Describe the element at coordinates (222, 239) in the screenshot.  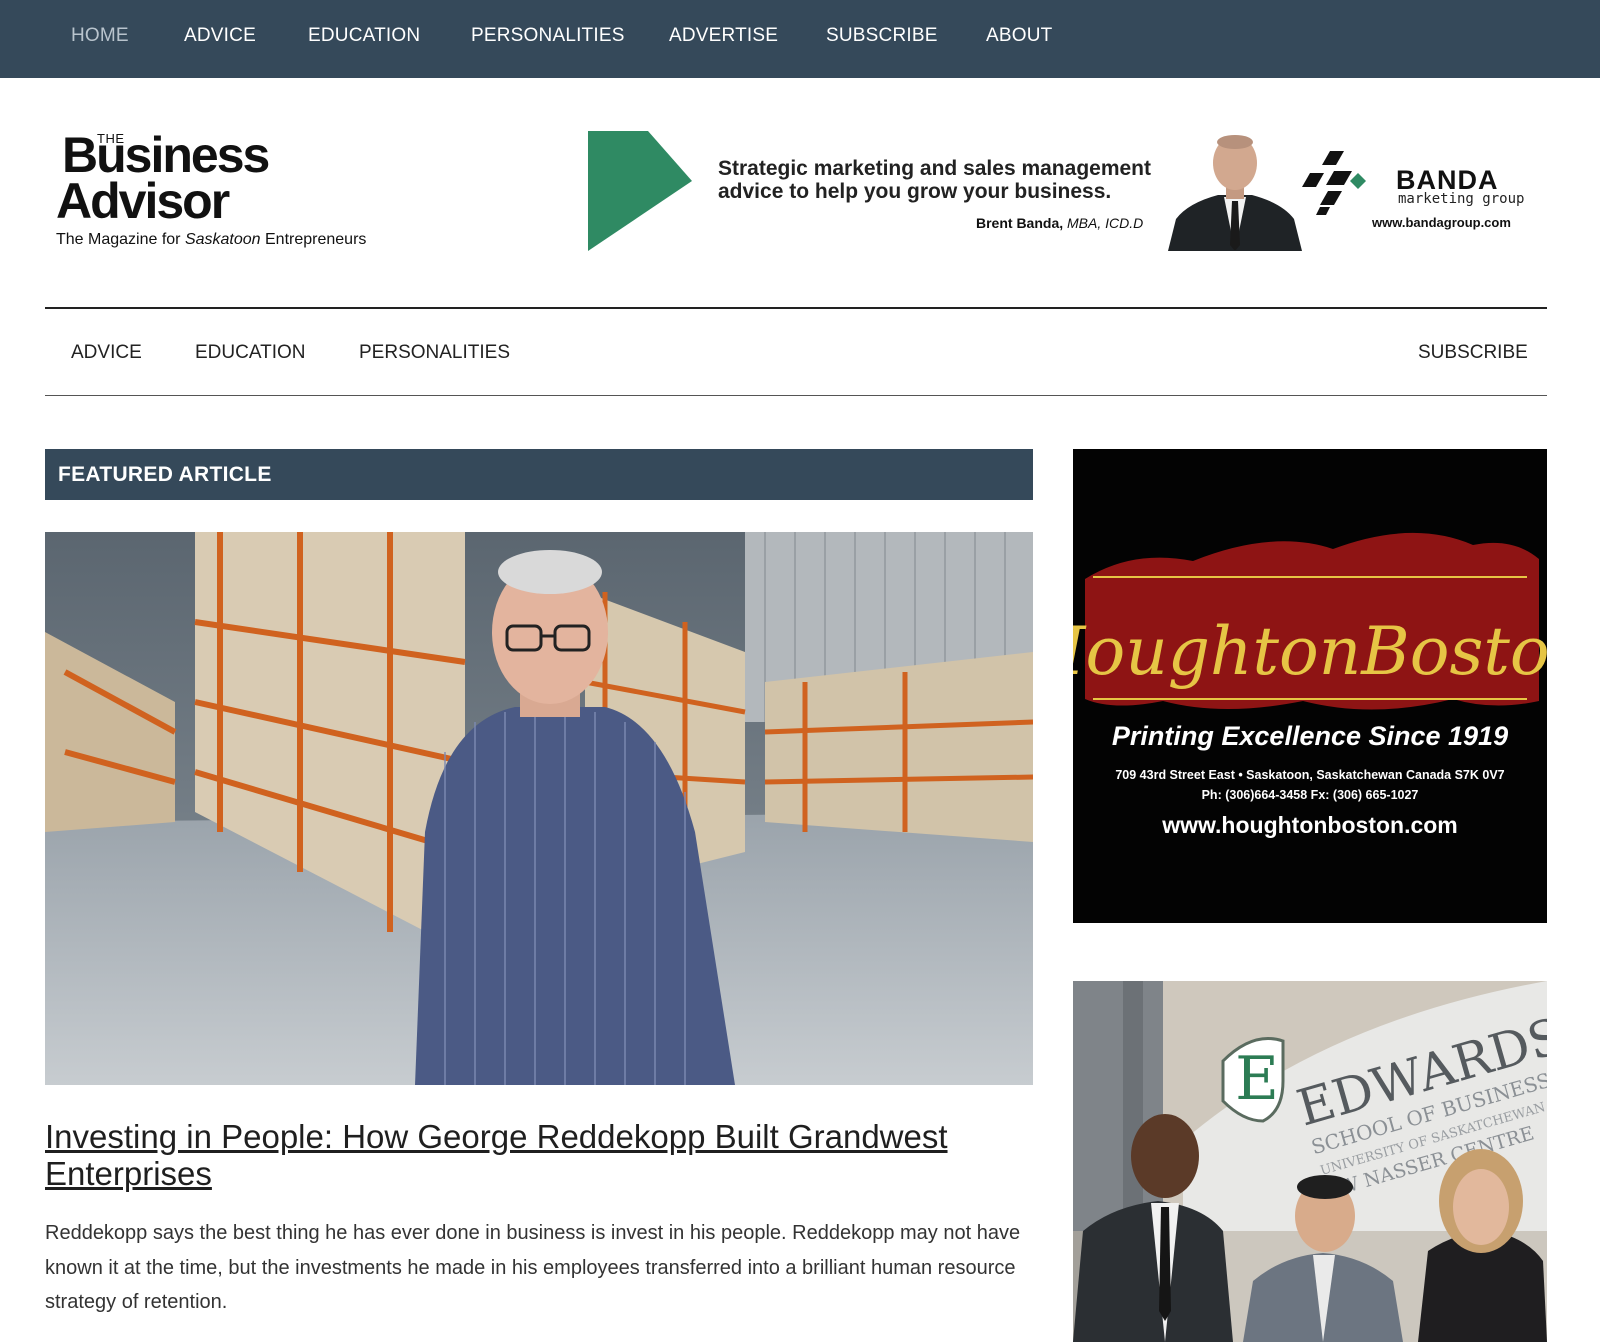
I see `tagline-city: Saskatoon` at that location.